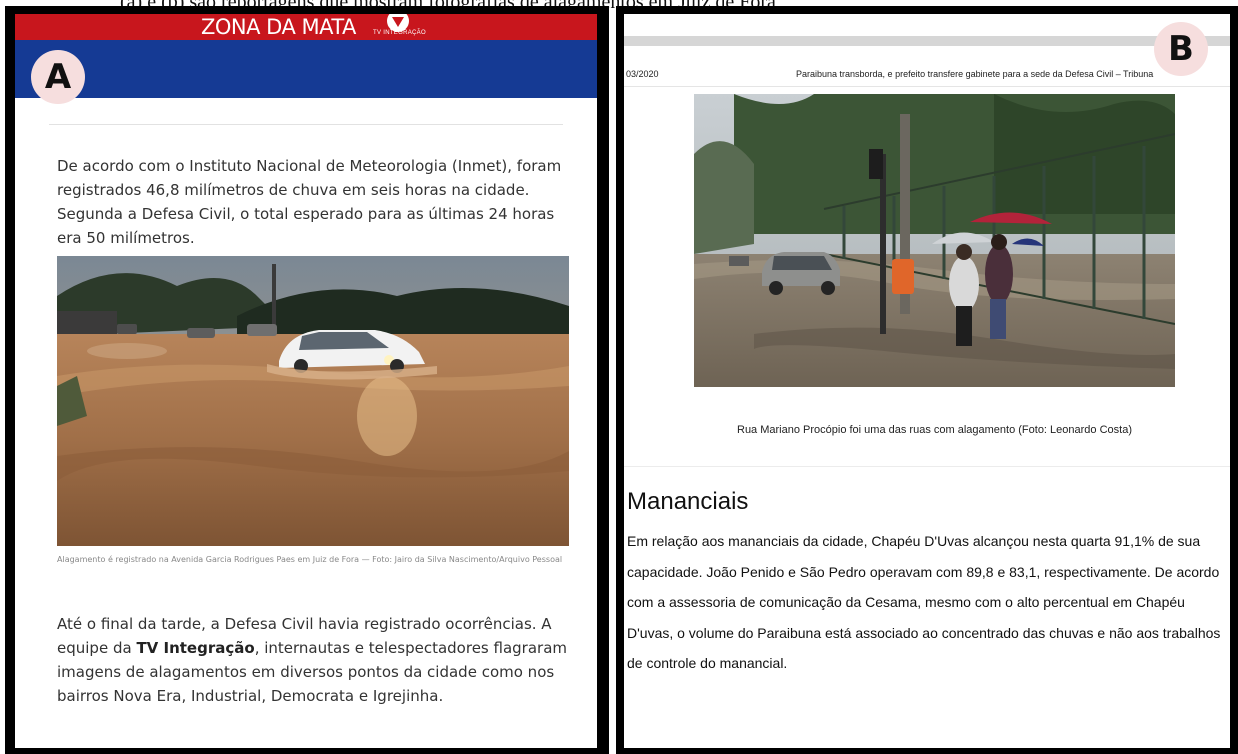 Image resolution: width=1238 pixels, height=754 pixels. Describe the element at coordinates (306, 69) in the screenshot. I see `site-header-blue-band` at that location.